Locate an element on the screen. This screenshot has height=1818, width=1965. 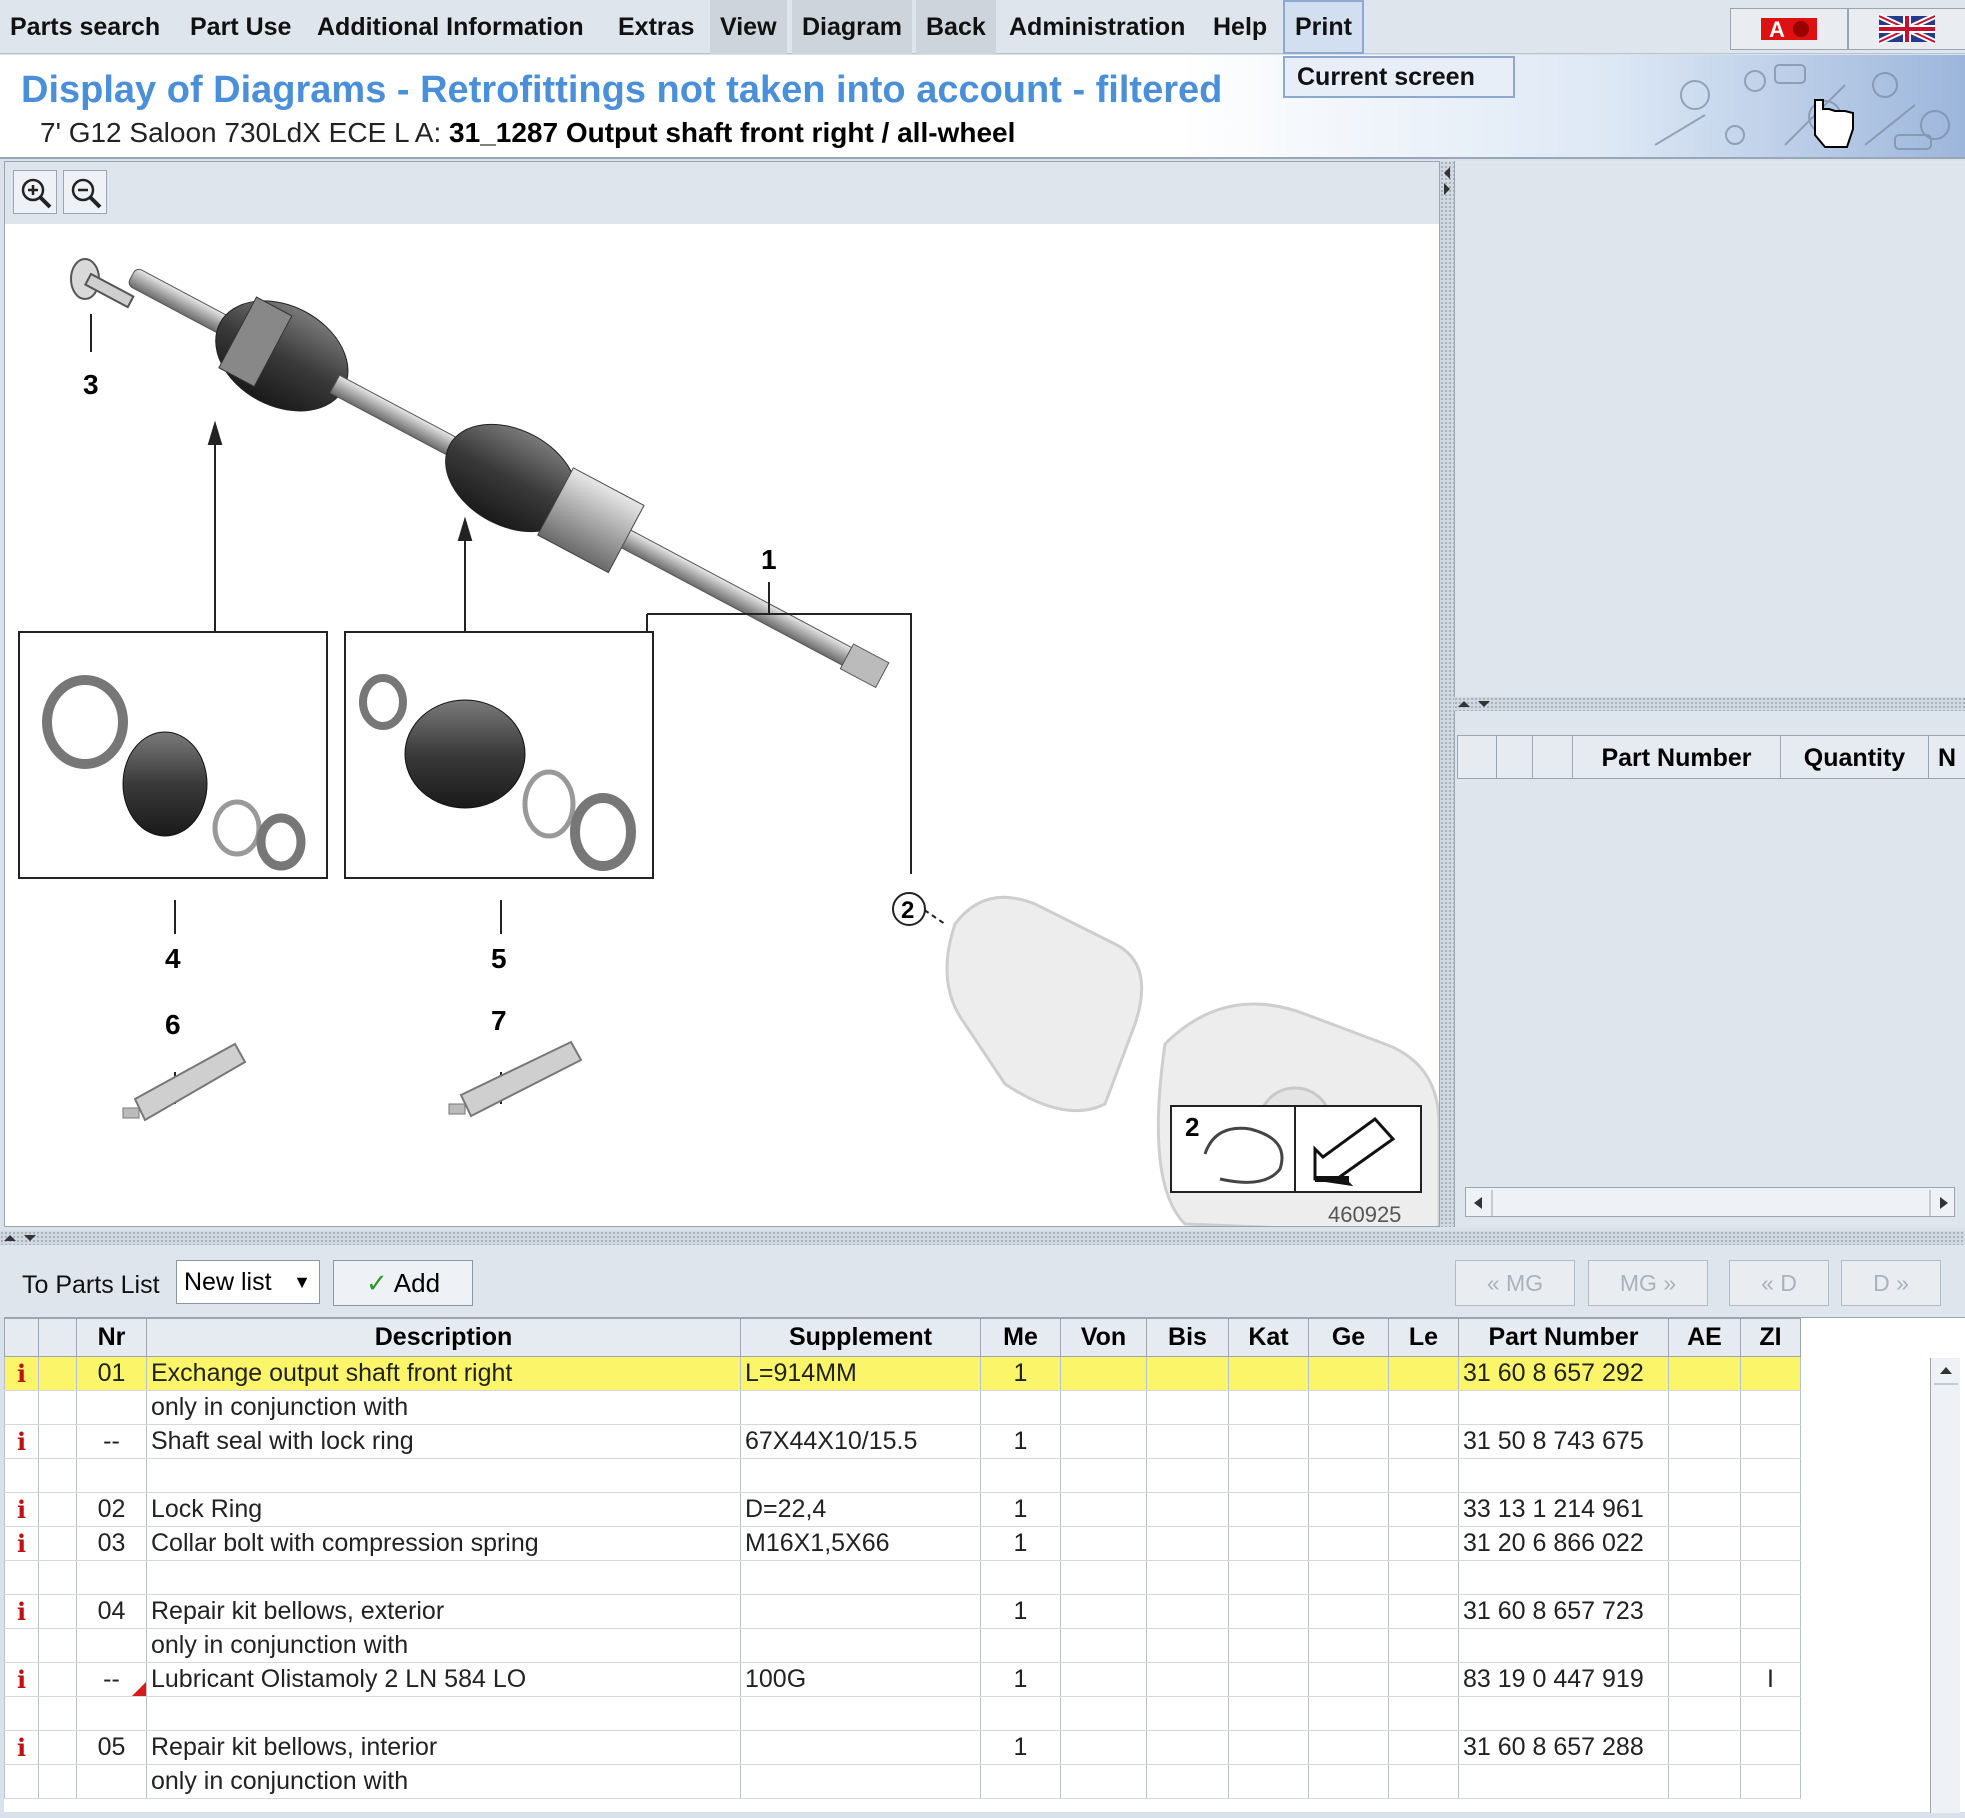
horizontal-scrollbar is located at coordinates (1710, 1202).